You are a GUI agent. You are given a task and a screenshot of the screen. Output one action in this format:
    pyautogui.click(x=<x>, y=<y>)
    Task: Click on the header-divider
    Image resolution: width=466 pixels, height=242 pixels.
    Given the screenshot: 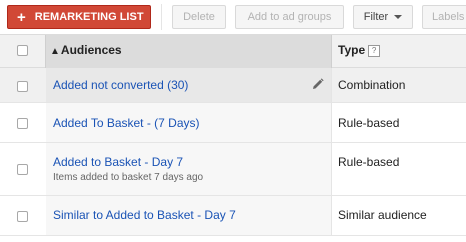 What is the action you would take?
    pyautogui.click(x=331, y=51)
    